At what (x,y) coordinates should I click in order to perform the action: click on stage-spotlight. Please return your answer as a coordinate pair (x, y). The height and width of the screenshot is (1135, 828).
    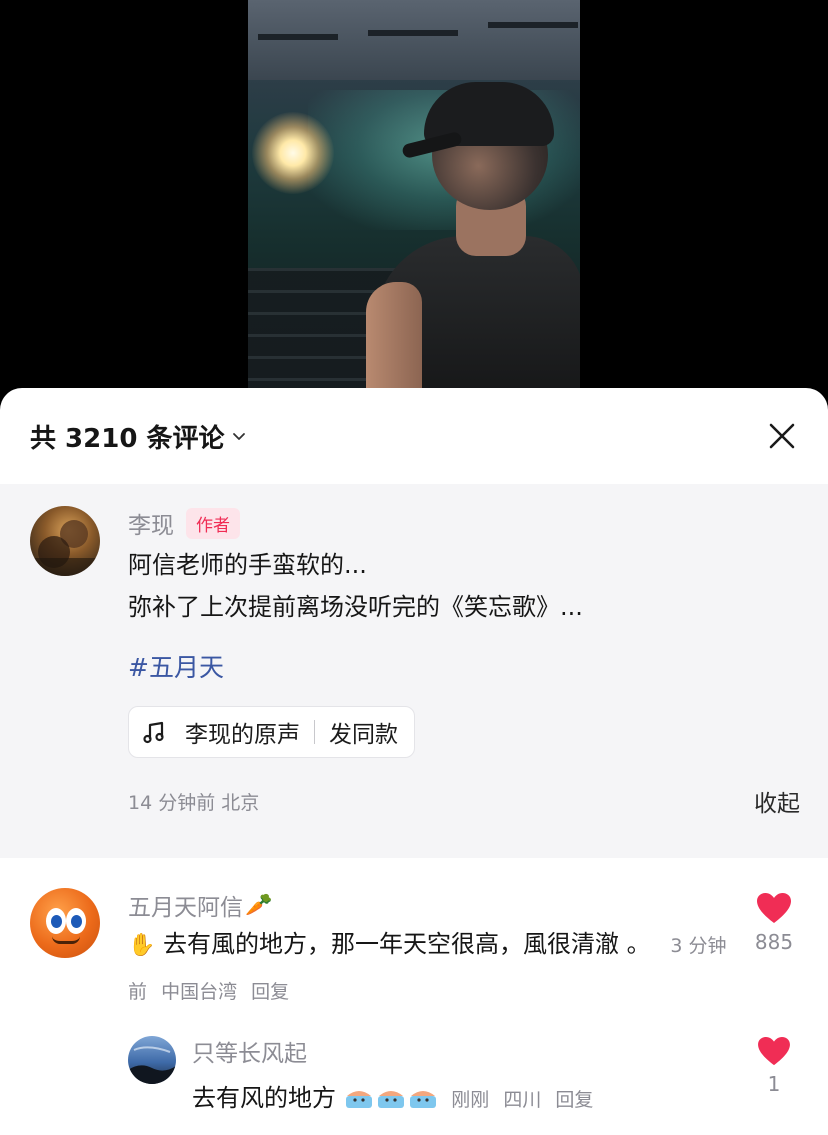
    Looking at the image, I should click on (293, 153).